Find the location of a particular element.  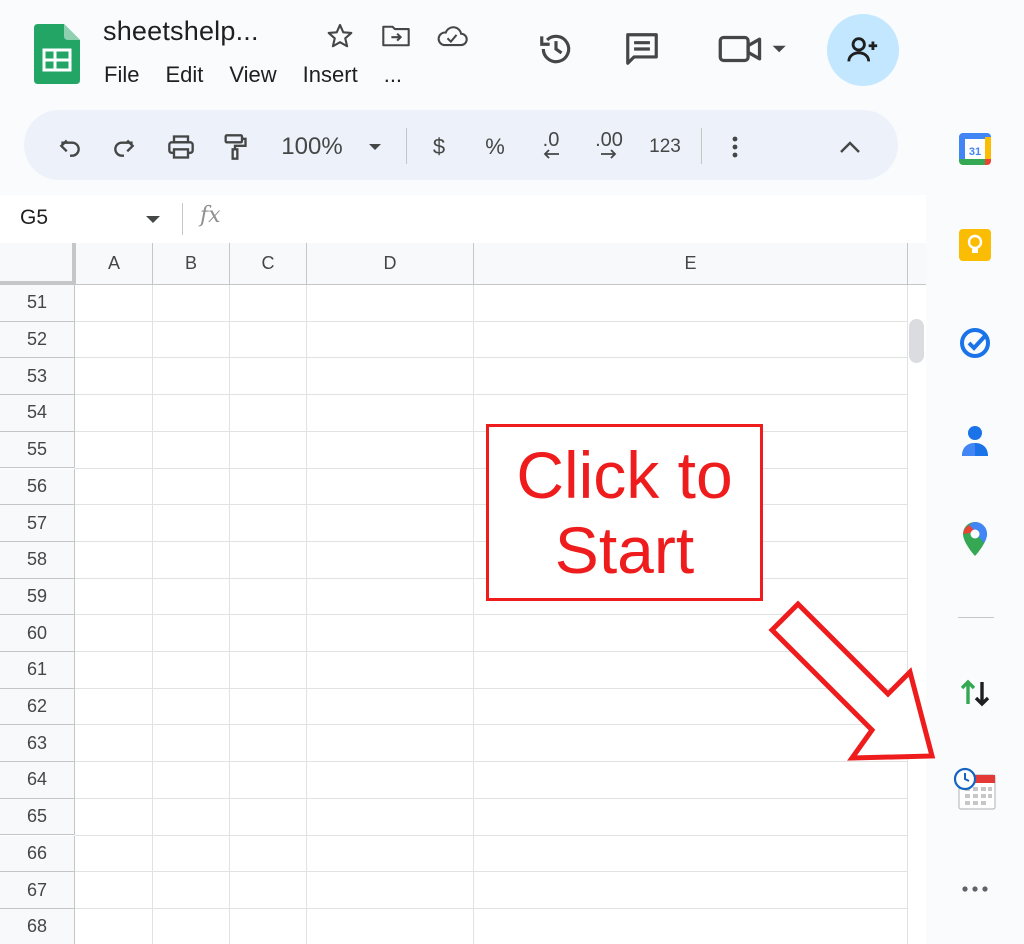

column-header-d: D is located at coordinates (390, 264).